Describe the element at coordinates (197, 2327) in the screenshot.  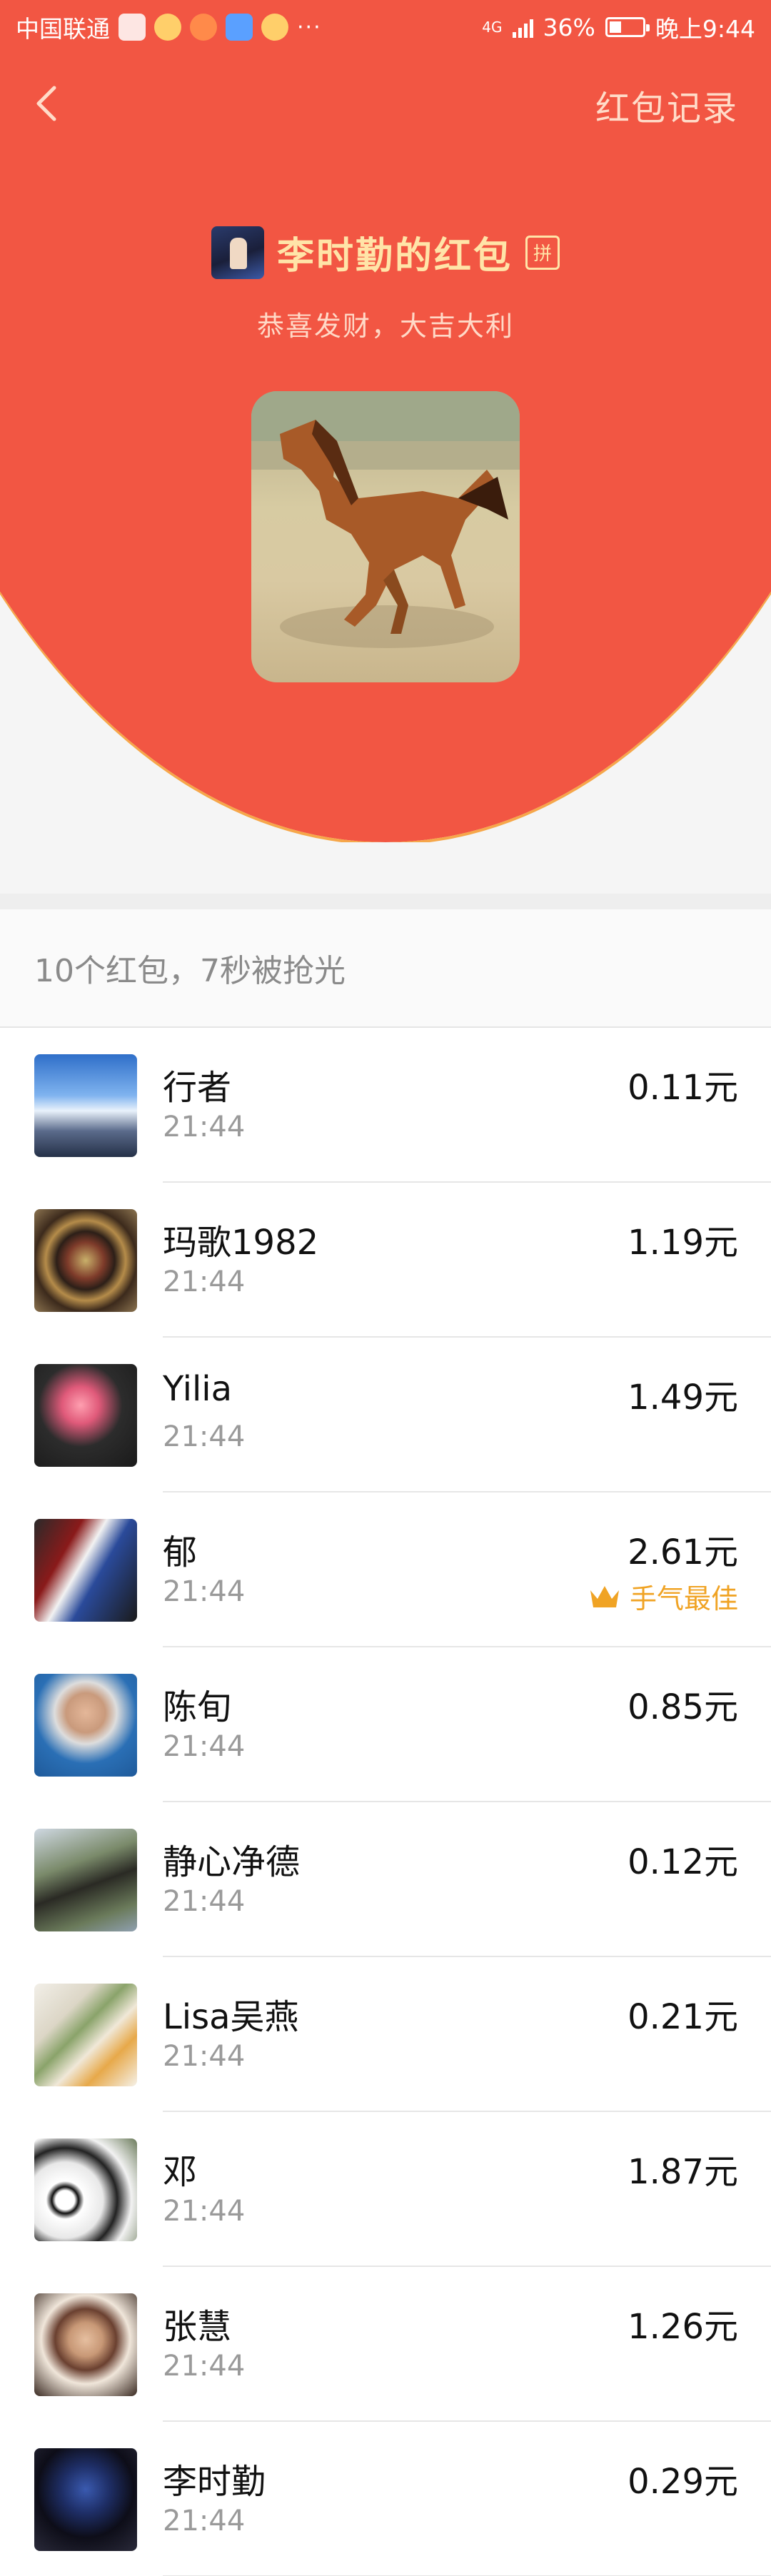
I see `recipient-name: 张慧` at that location.